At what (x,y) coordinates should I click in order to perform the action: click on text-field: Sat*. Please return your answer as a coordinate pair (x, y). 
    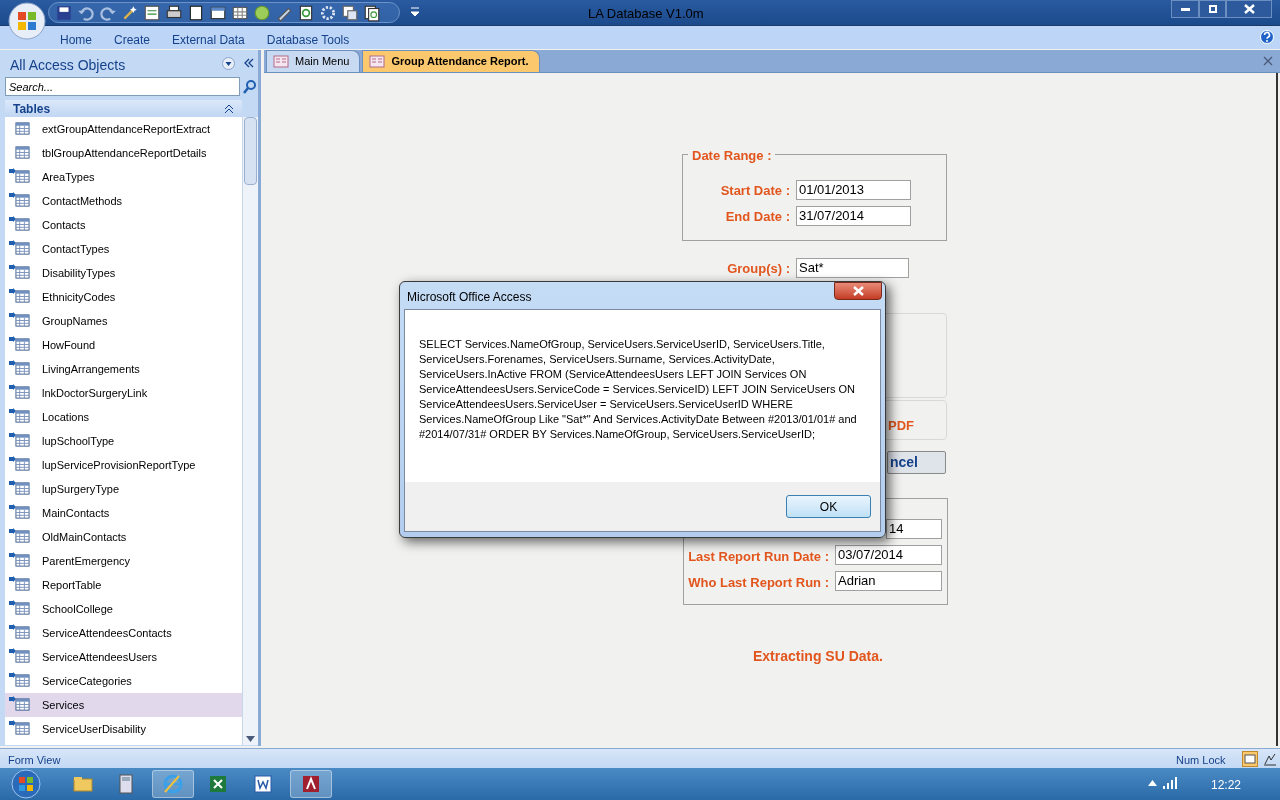
    Looking at the image, I should click on (852, 268).